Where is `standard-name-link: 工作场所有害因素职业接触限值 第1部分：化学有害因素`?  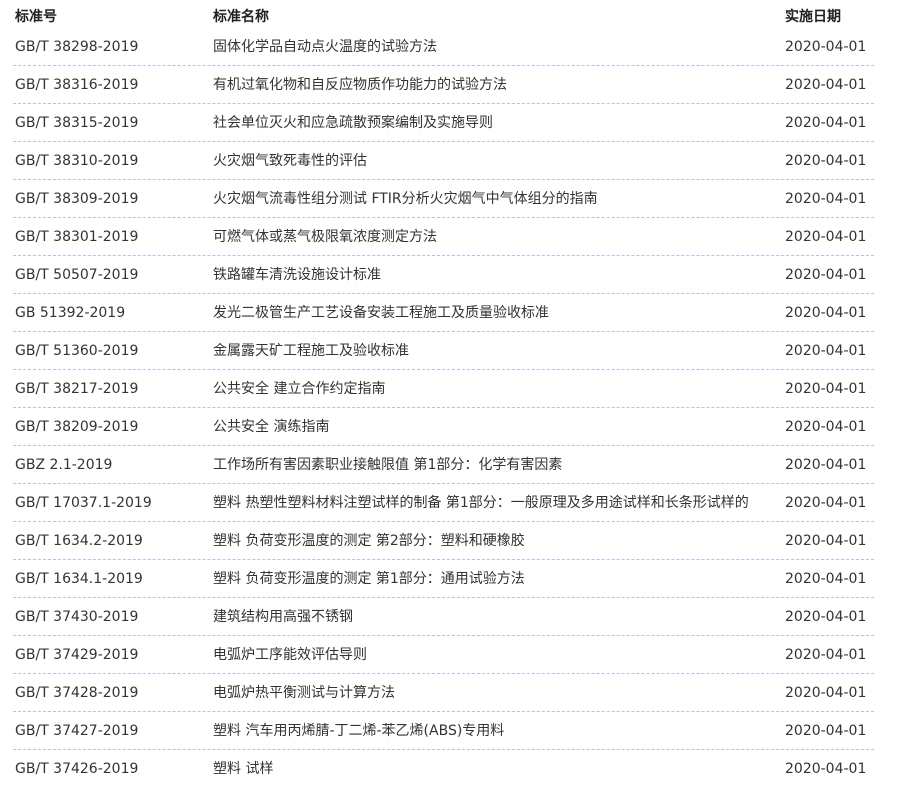 standard-name-link: 工作场所有害因素职业接触限值 第1部分：化学有害因素 is located at coordinates (494, 465).